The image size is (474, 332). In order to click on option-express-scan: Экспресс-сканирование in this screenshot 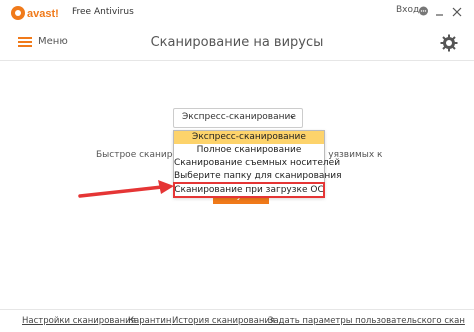, I will do `click(249, 137)`.